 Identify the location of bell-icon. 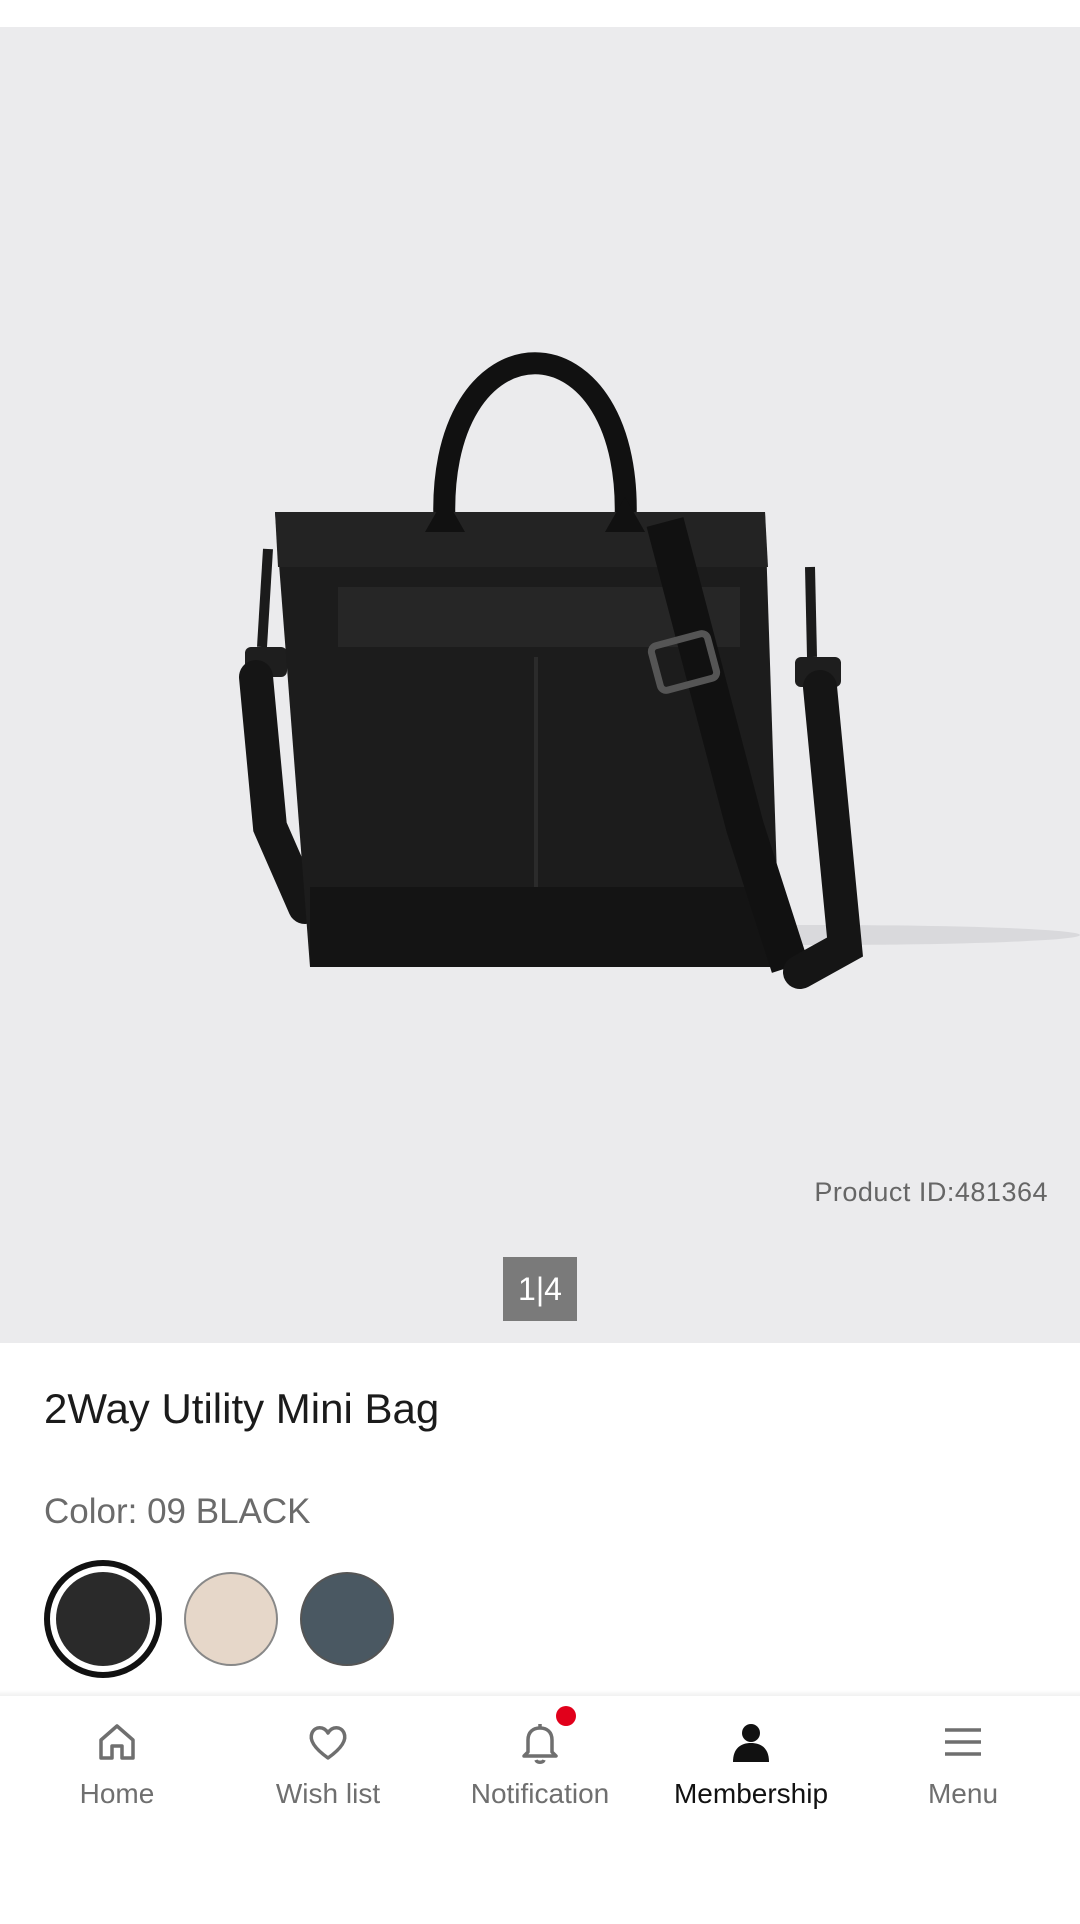
(546, 1736).